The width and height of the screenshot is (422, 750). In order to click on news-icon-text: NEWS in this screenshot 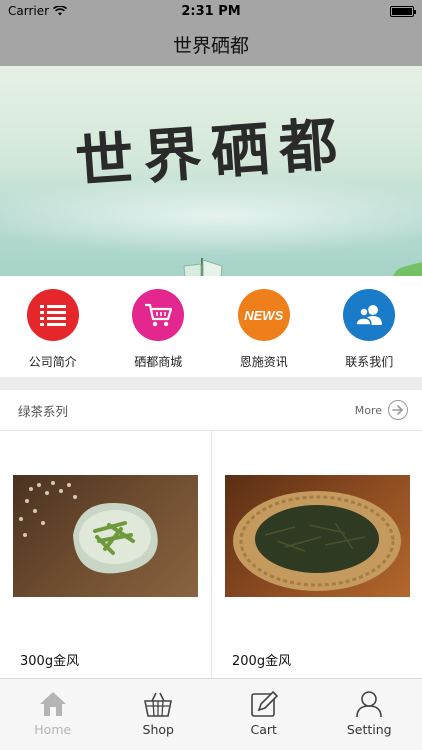, I will do `click(264, 315)`.